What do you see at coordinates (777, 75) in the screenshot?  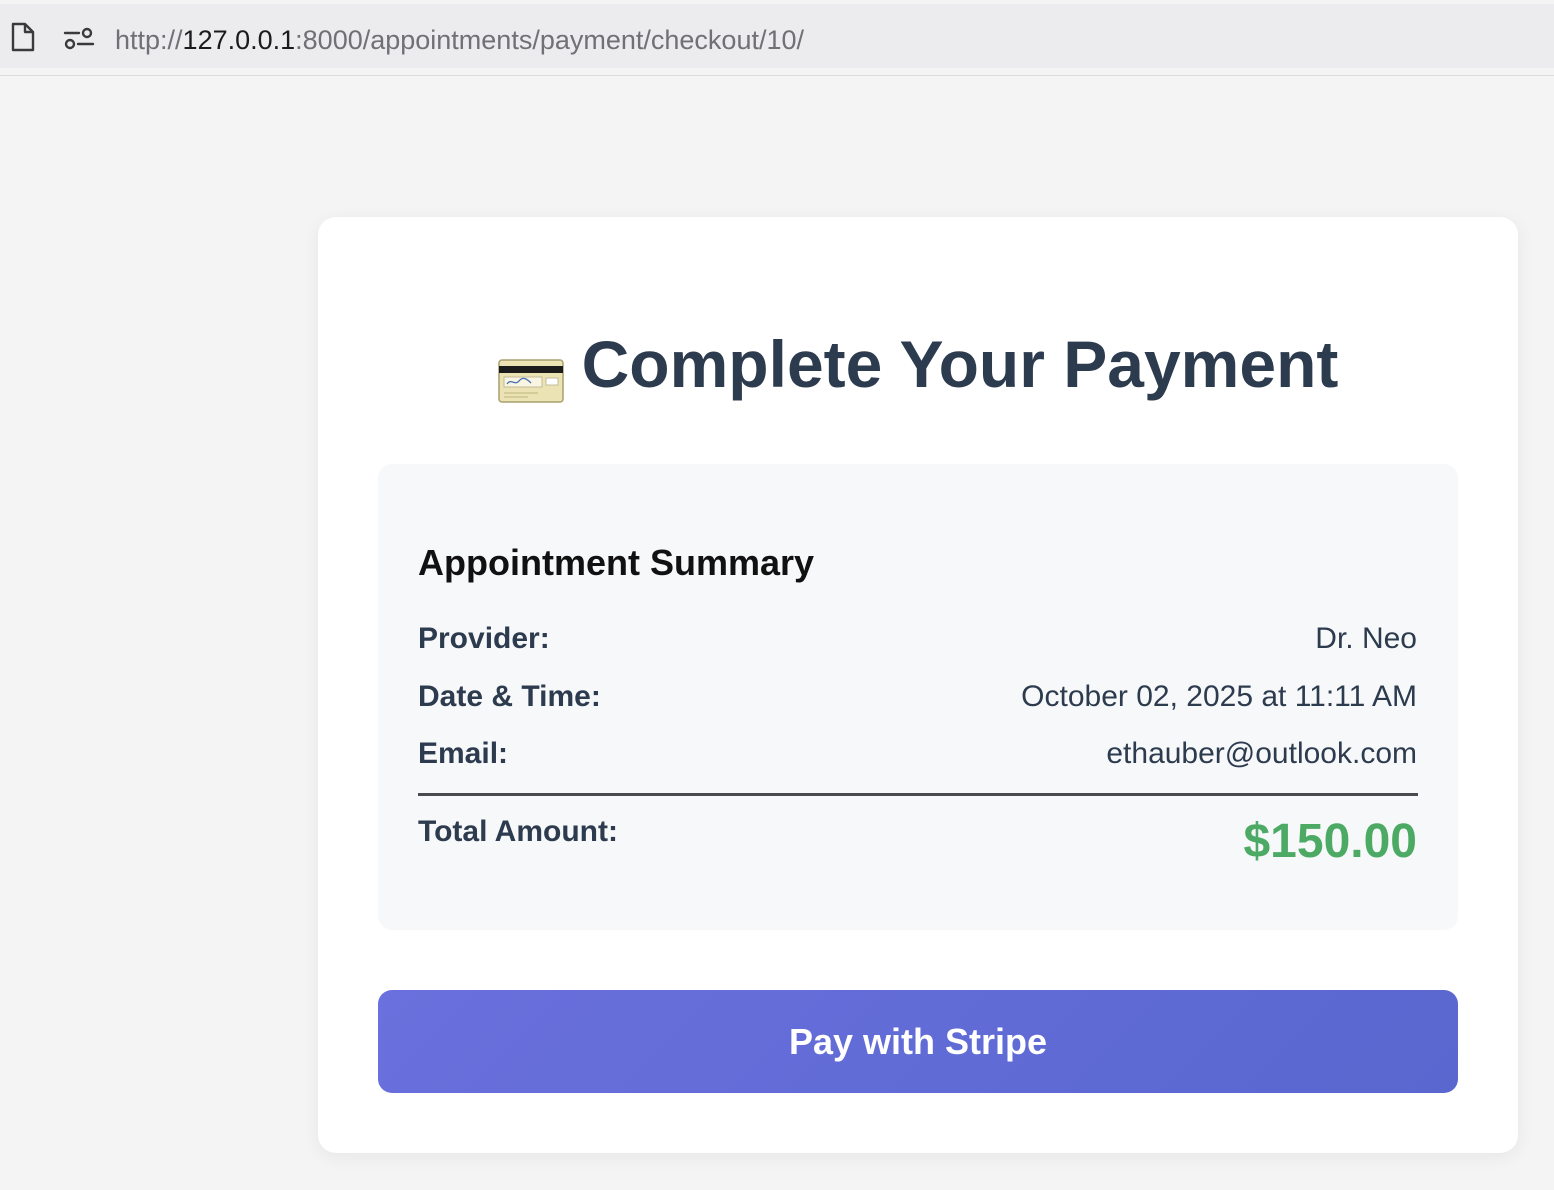 I see `toolbar-divider` at bounding box center [777, 75].